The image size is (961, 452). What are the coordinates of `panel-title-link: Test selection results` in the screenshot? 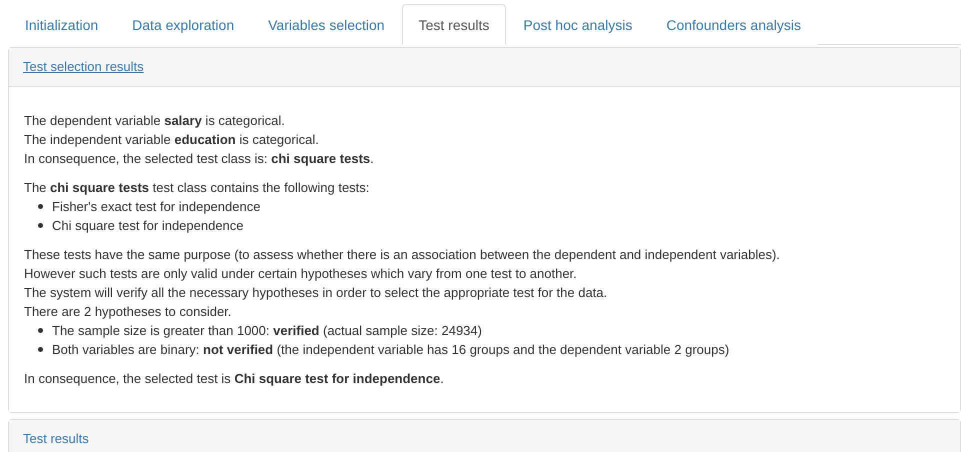 It's located at (83, 66).